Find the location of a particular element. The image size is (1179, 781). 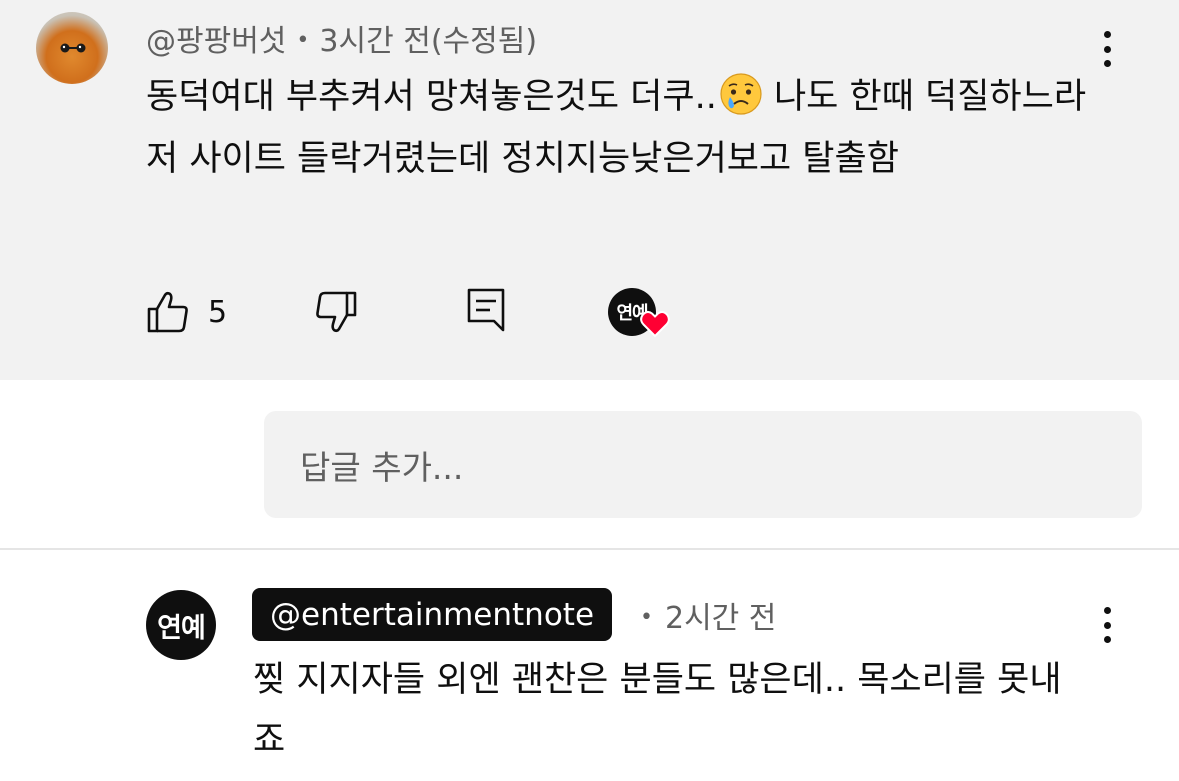

reply-comment-icon is located at coordinates (486, 310).